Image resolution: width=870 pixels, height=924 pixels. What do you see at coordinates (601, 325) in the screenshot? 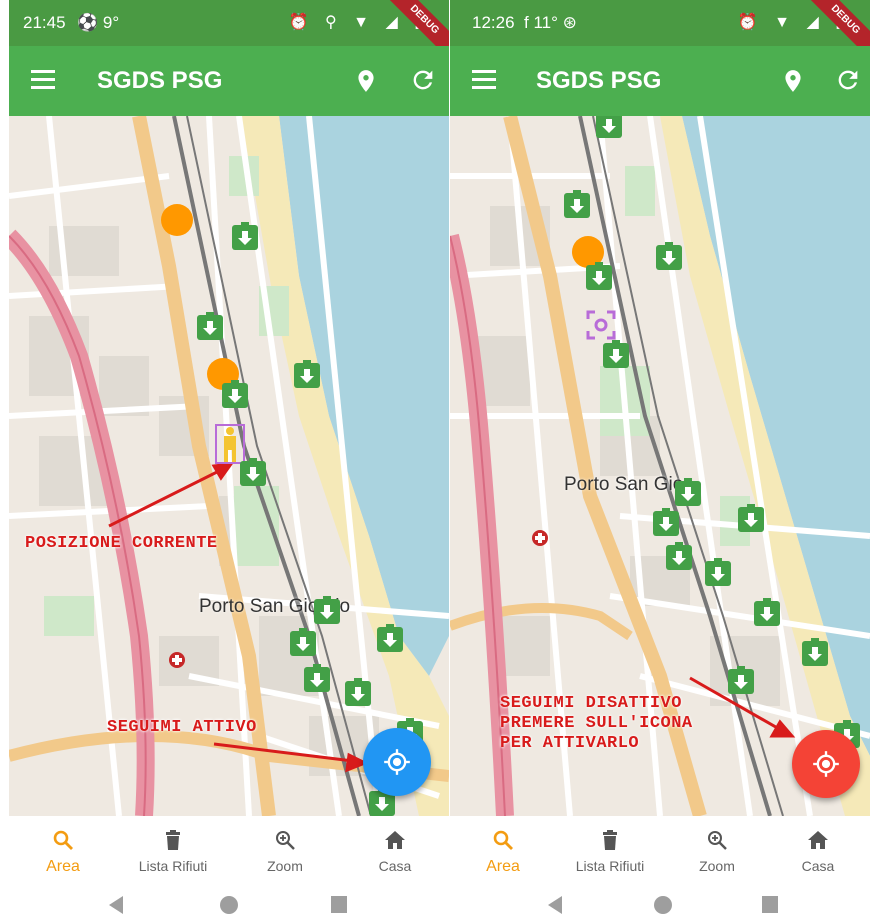
I see `location-reticle-icon` at bounding box center [601, 325].